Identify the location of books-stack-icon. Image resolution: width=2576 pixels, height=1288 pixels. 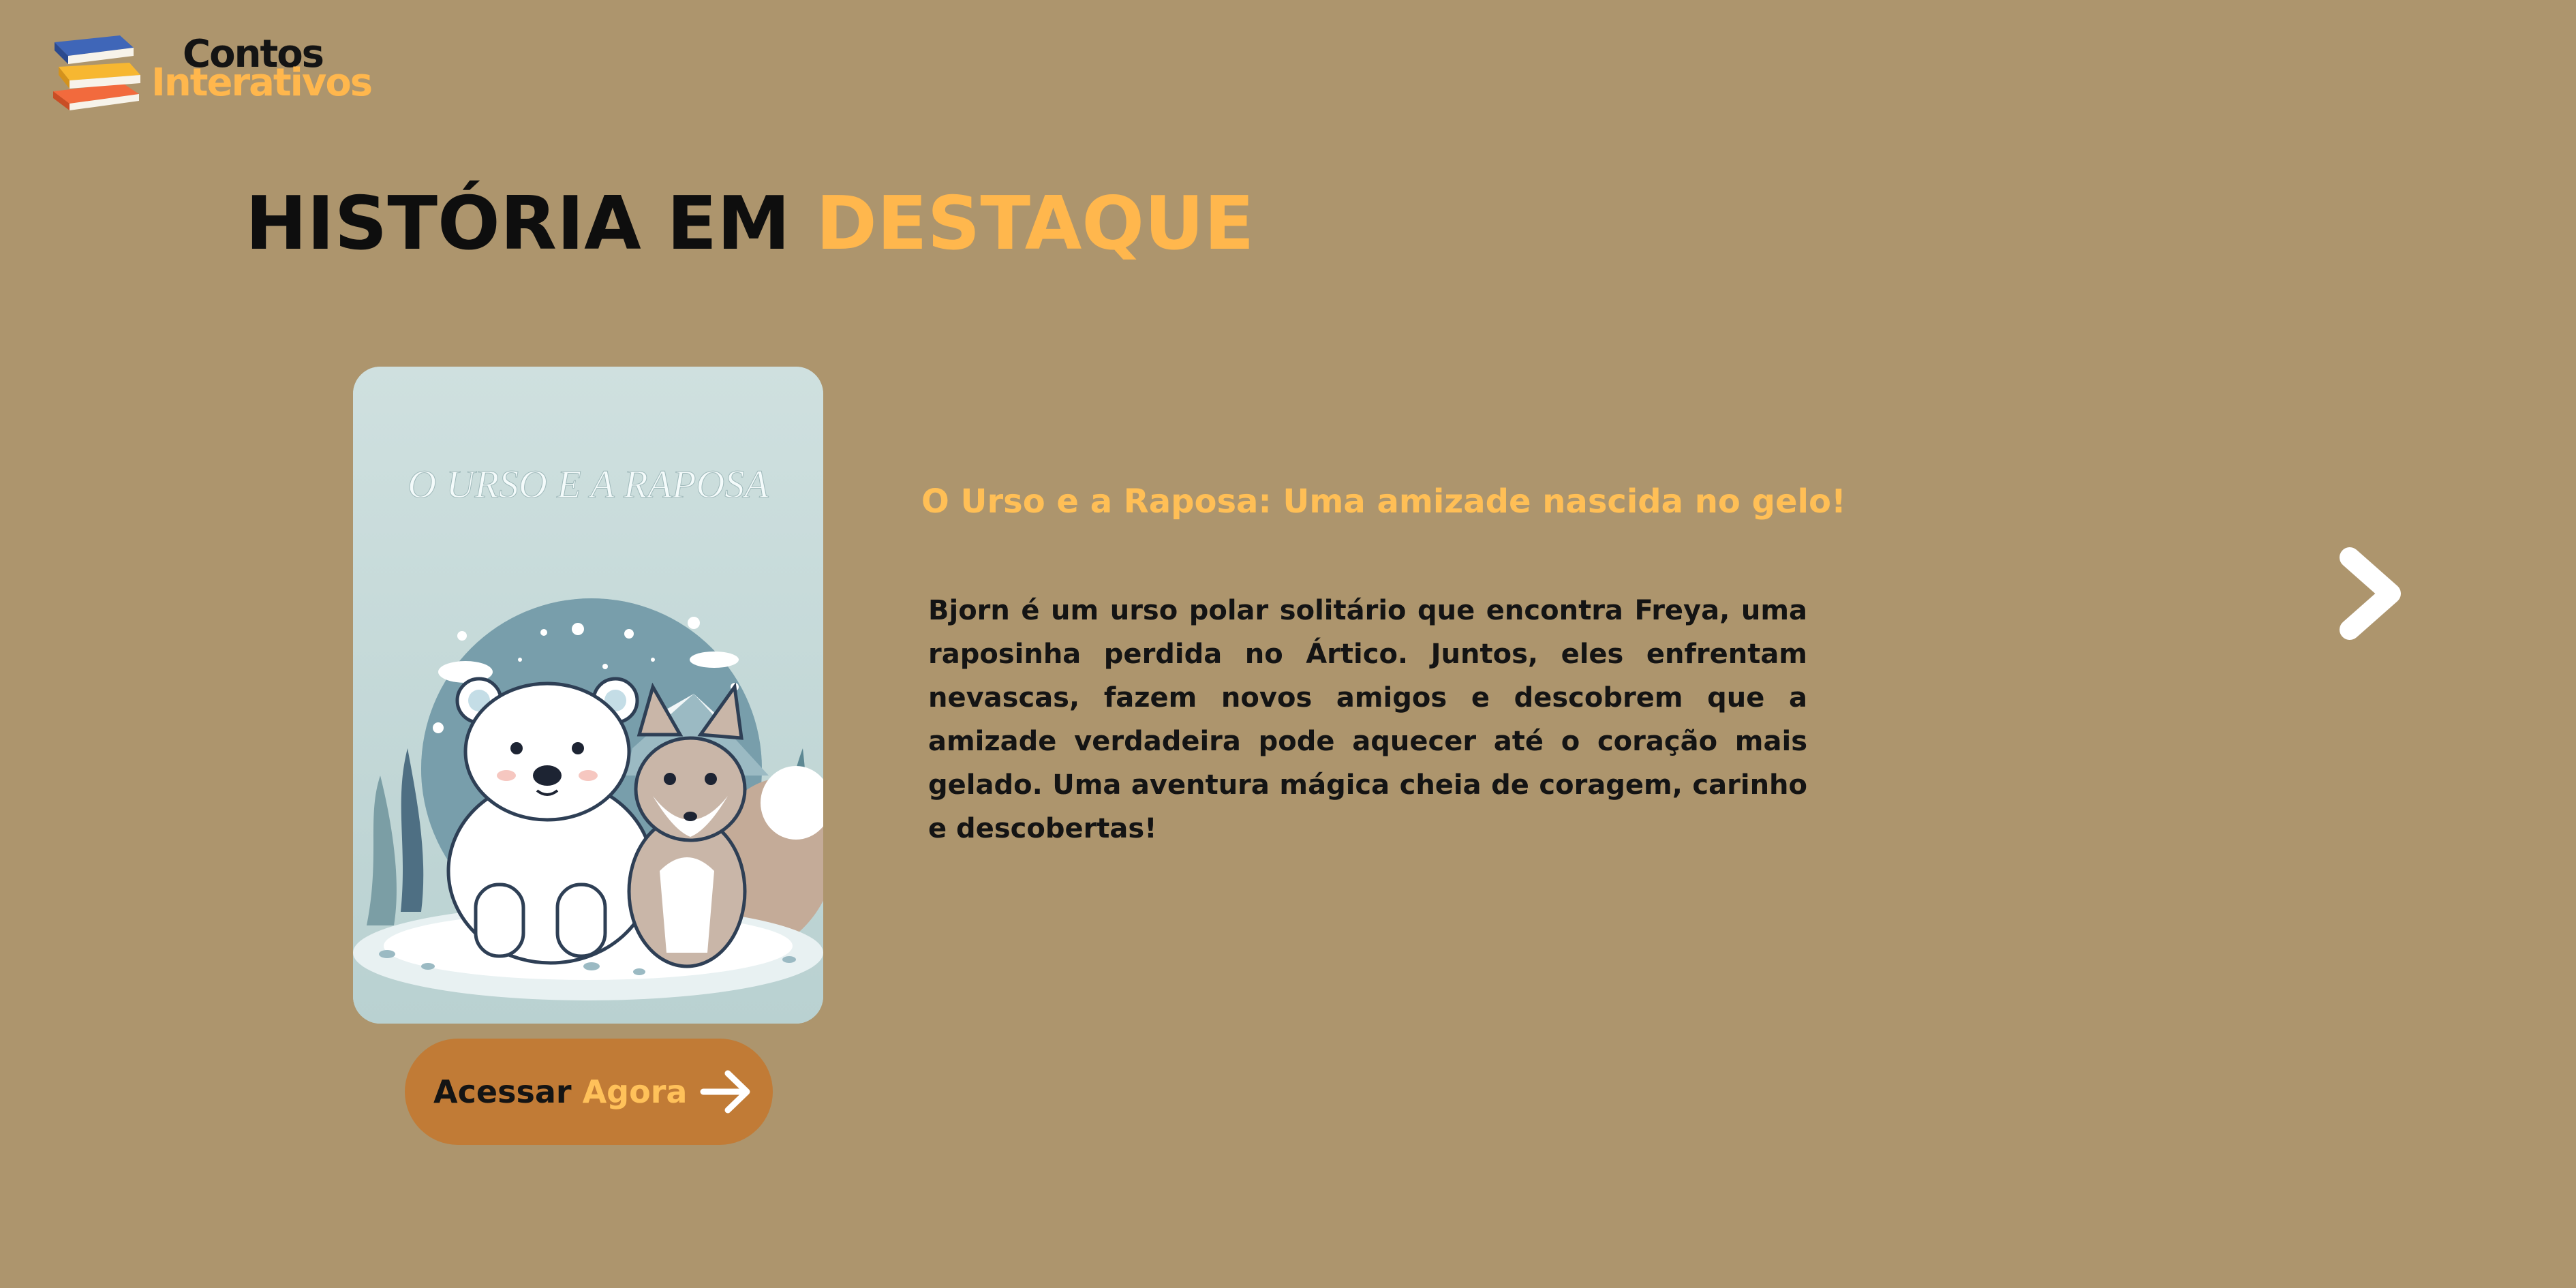
(96, 72).